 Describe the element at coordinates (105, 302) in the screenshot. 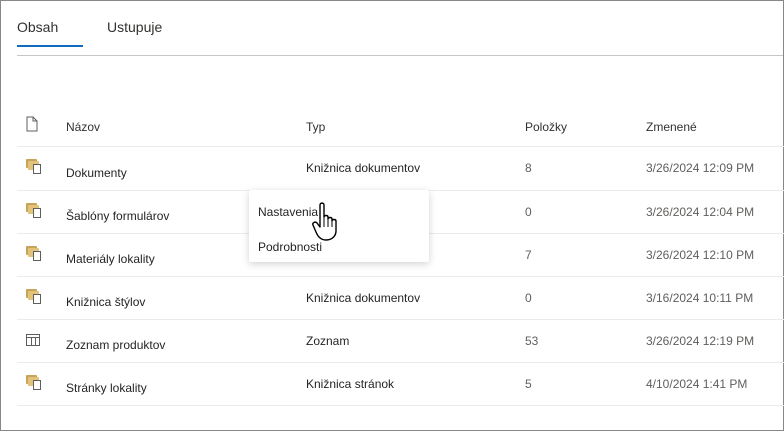

I see `row-name-link: Knižnica štýlov` at that location.